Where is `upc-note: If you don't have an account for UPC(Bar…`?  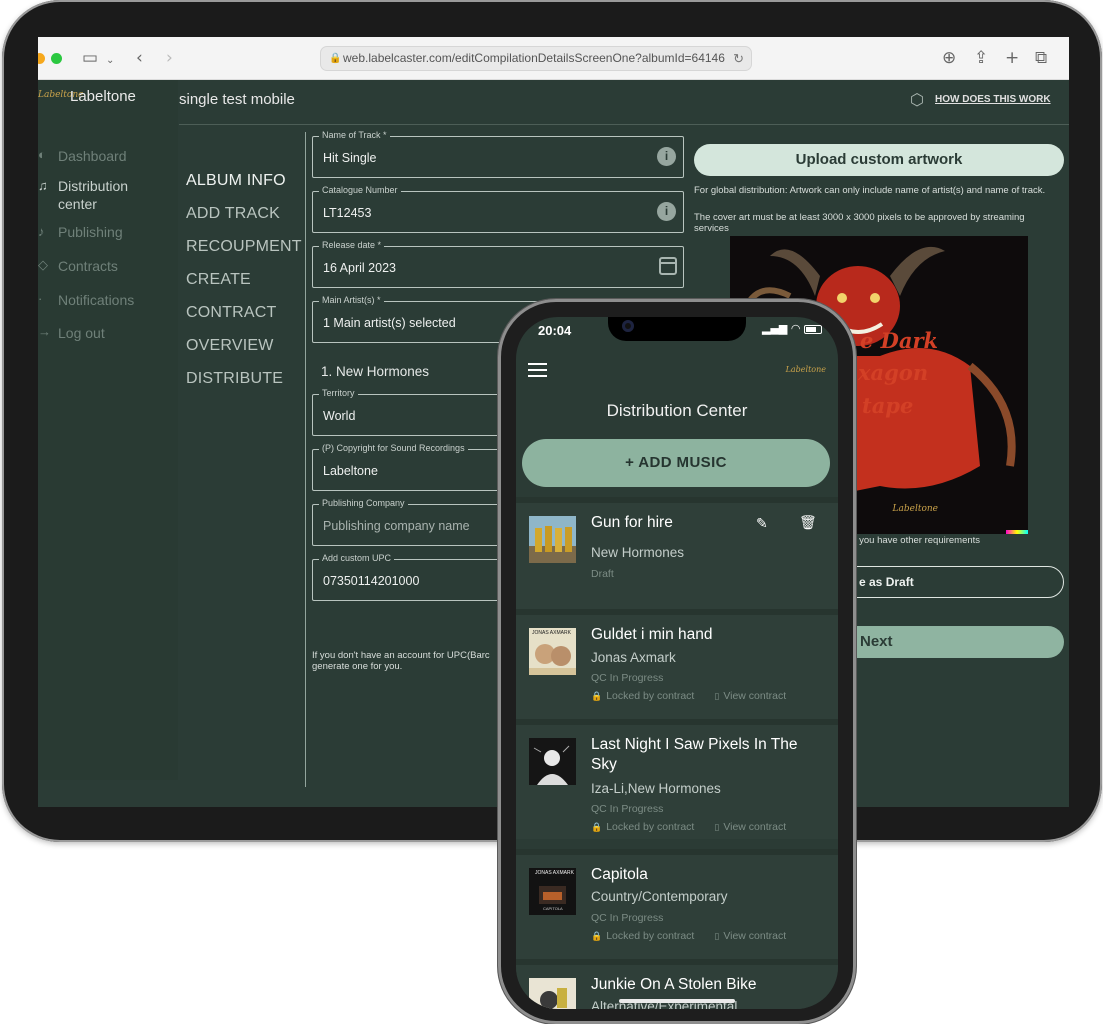
upc-note: If you don't have an account for UPC(Bar… is located at coordinates (401, 661).